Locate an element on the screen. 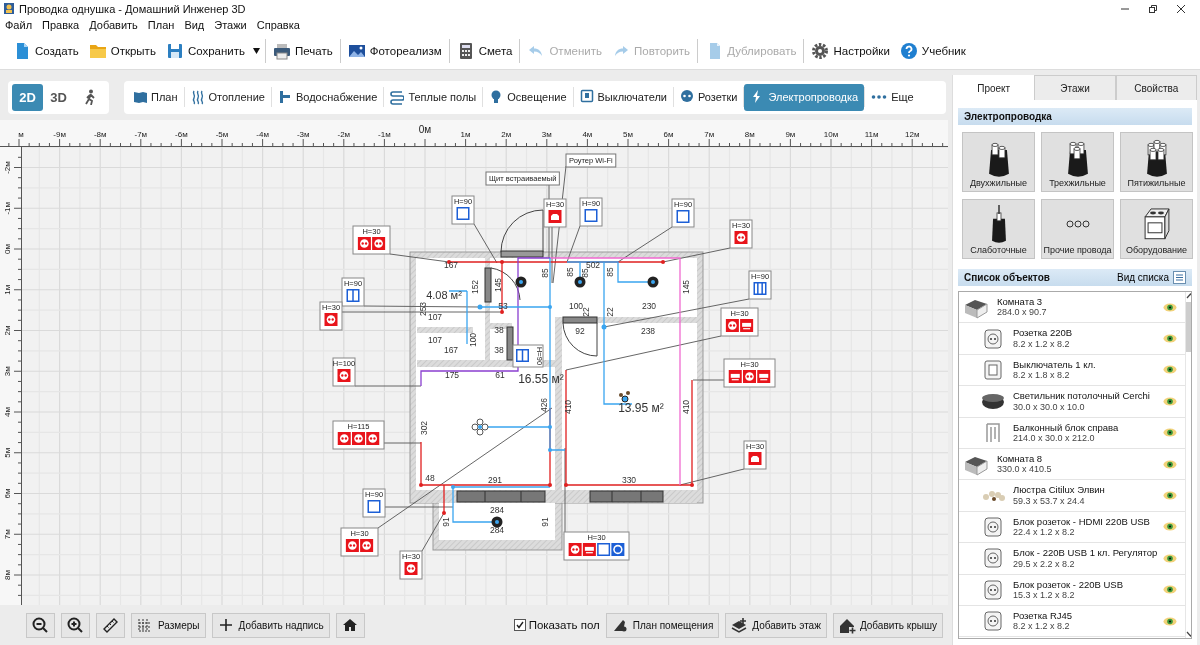 This screenshot has width=1200, height=645. toolbar-button: Добавить крышу is located at coordinates (887, 625).